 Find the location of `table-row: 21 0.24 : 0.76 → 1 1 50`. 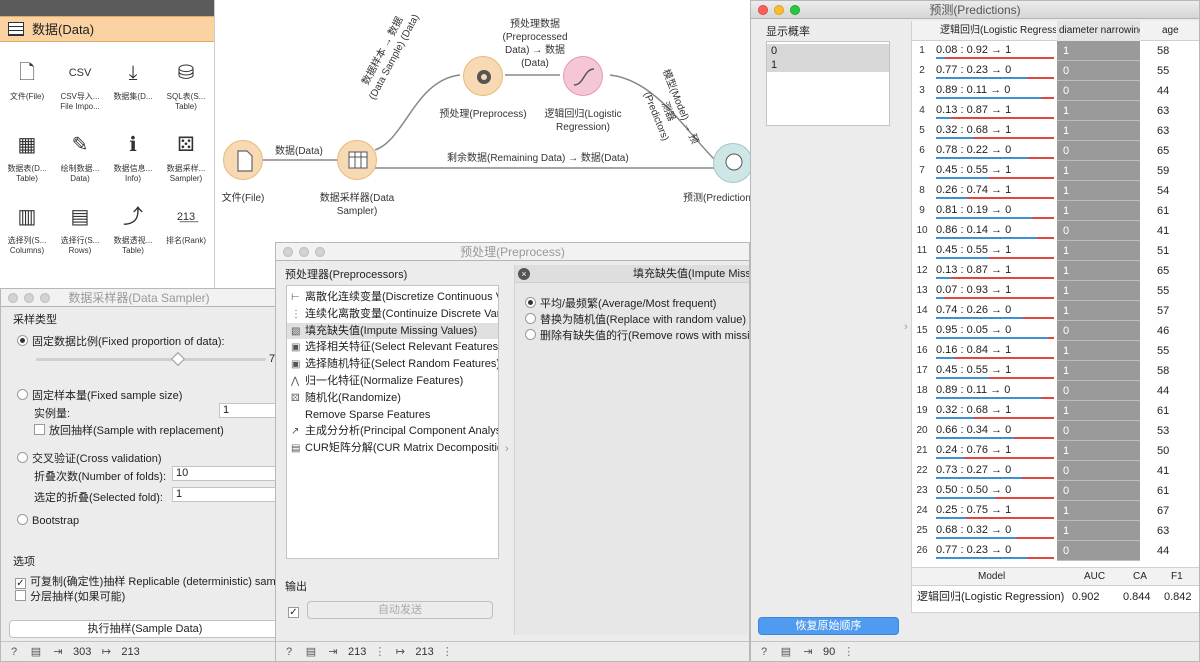

table-row: 21 0.24 : 0.76 → 1 1 50 is located at coordinates (1055, 451).